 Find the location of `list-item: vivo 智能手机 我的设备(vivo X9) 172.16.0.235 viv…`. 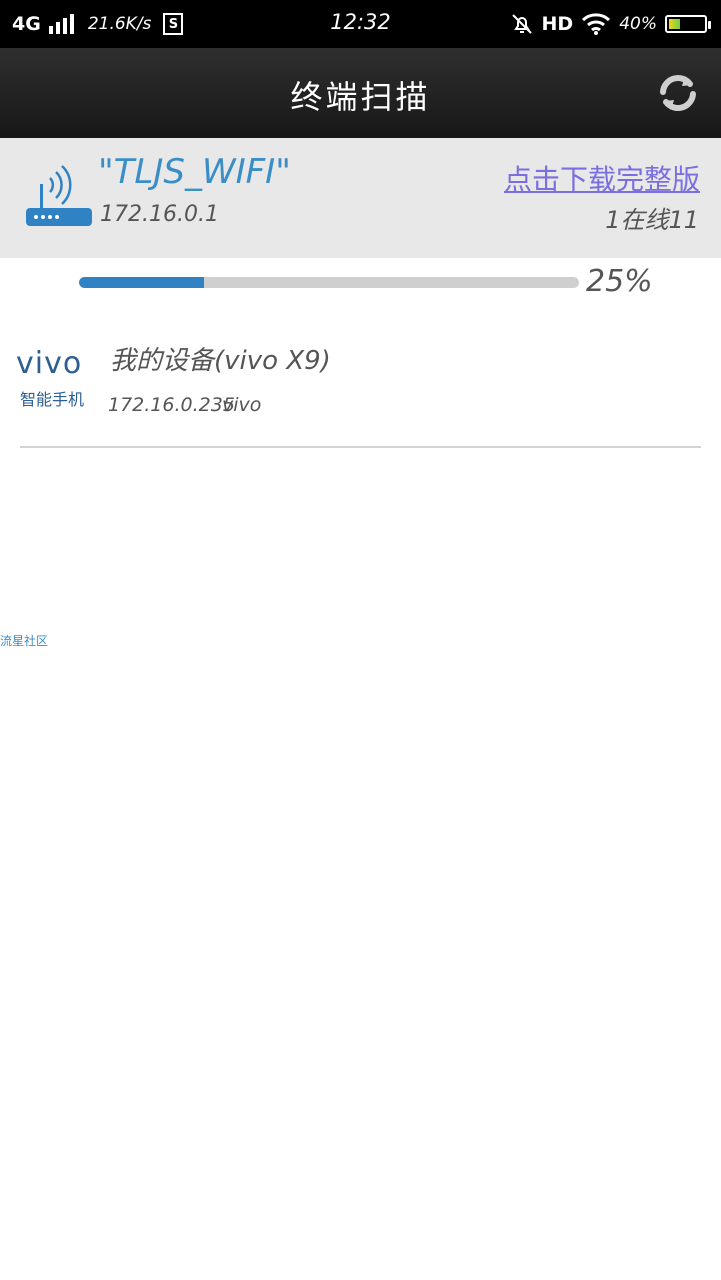

list-item: vivo 智能手机 我的设备(vivo X9) 172.16.0.235 viv… is located at coordinates (360, 383).